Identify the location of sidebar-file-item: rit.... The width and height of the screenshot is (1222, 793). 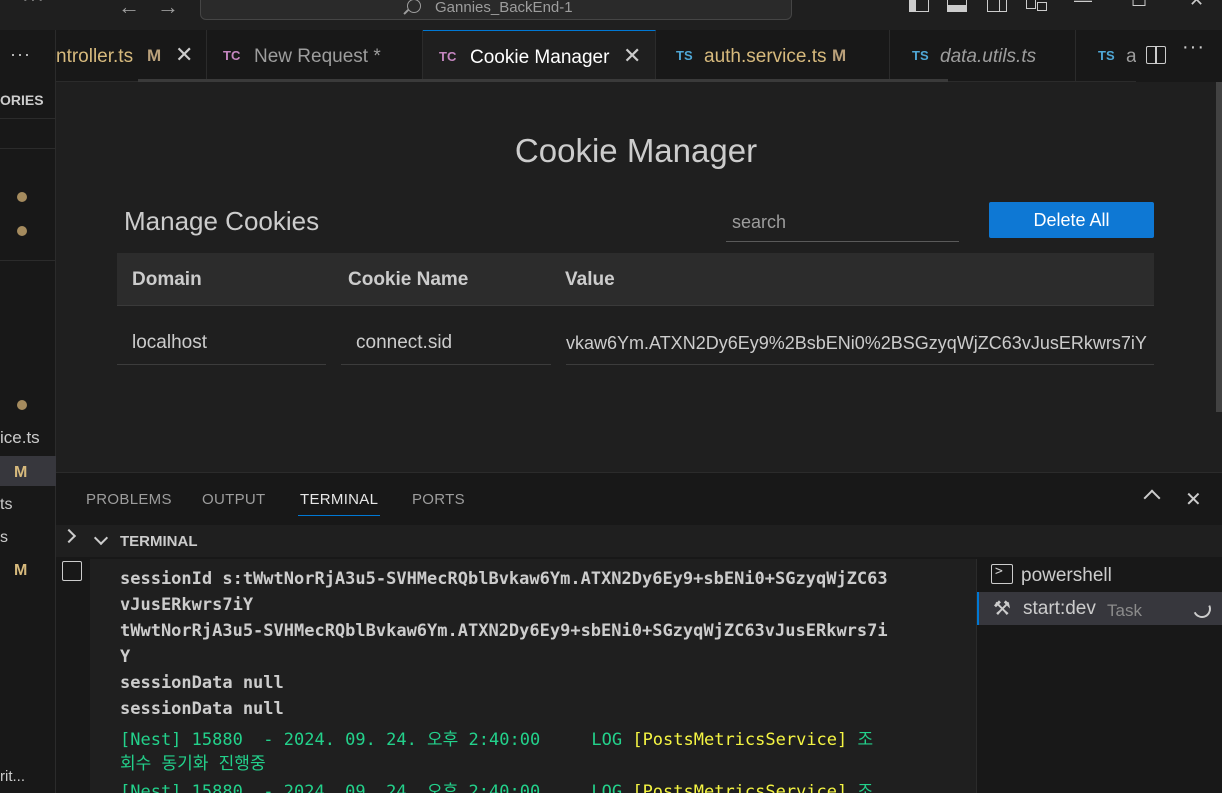
(12, 776).